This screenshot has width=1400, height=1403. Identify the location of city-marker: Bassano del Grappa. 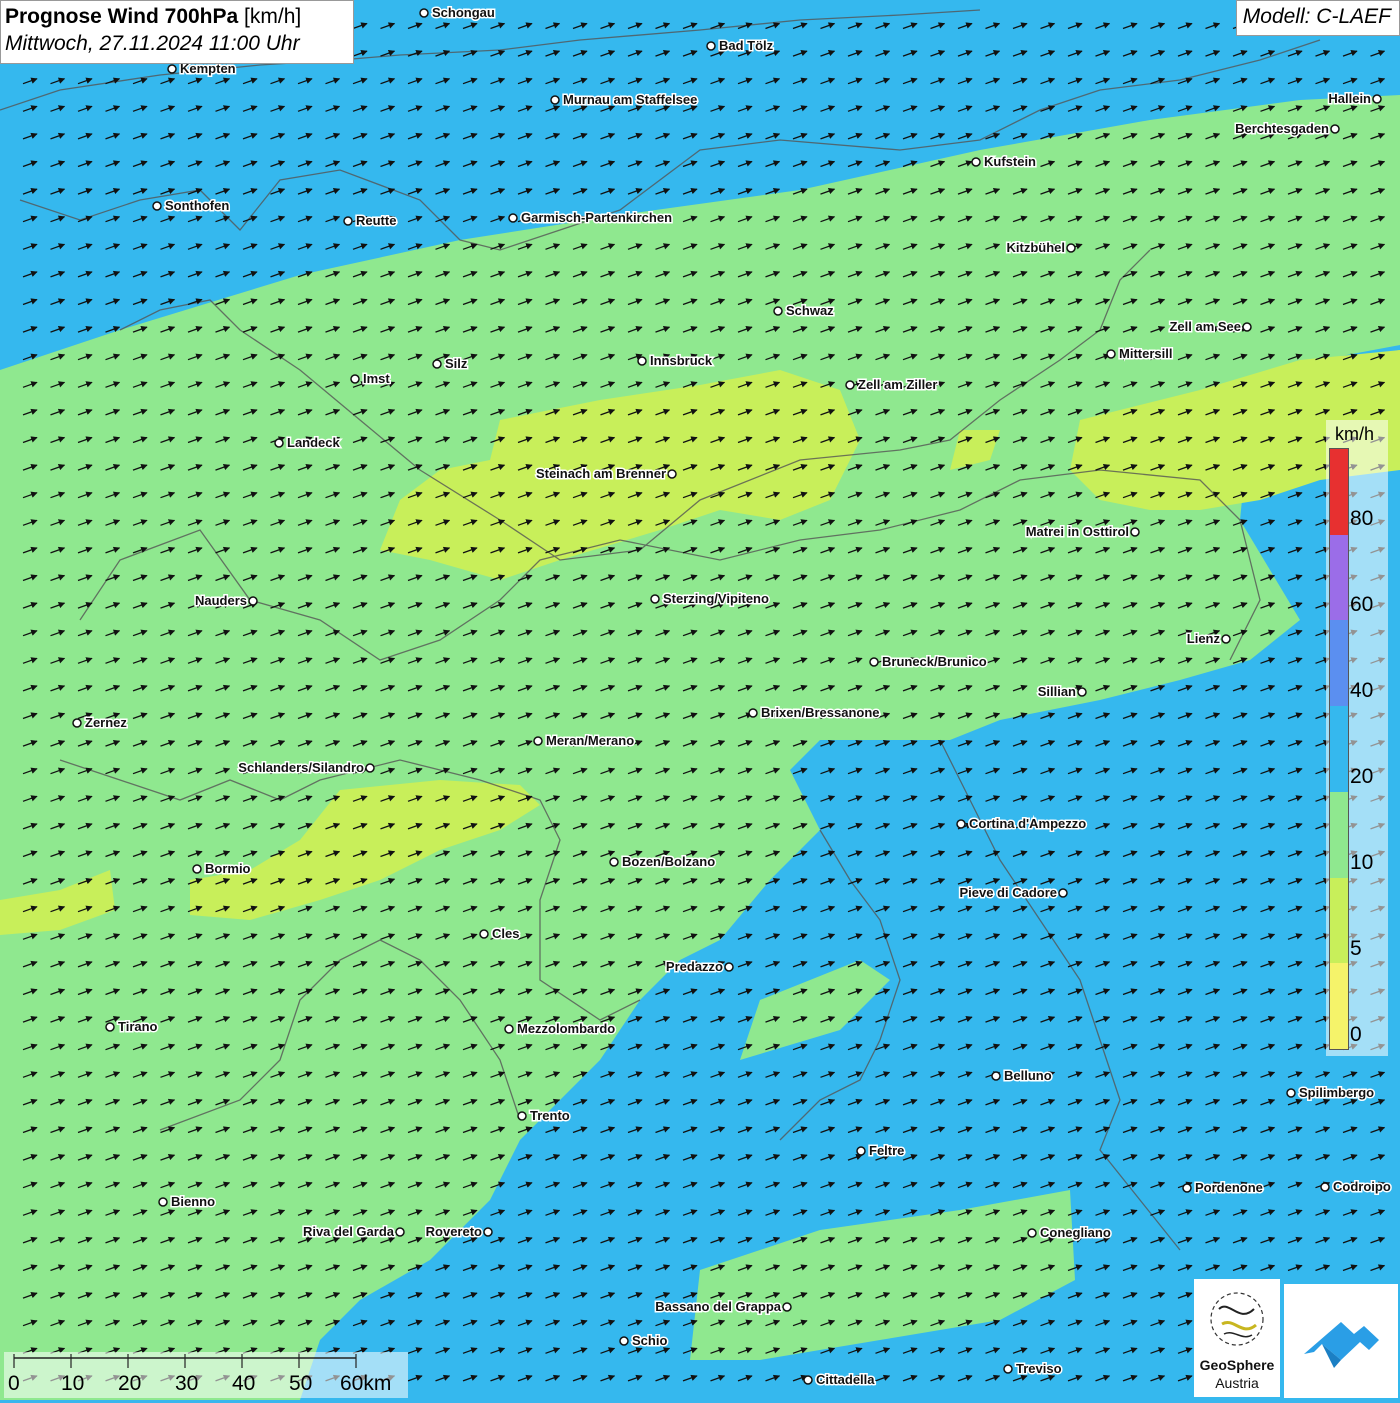
(723, 1307).